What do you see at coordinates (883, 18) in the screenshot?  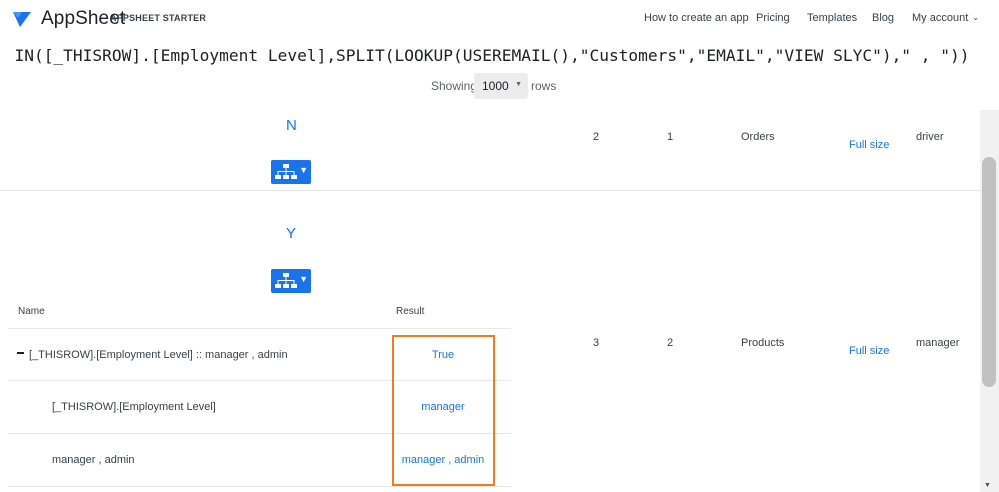 I see `nav-blog: Blog` at bounding box center [883, 18].